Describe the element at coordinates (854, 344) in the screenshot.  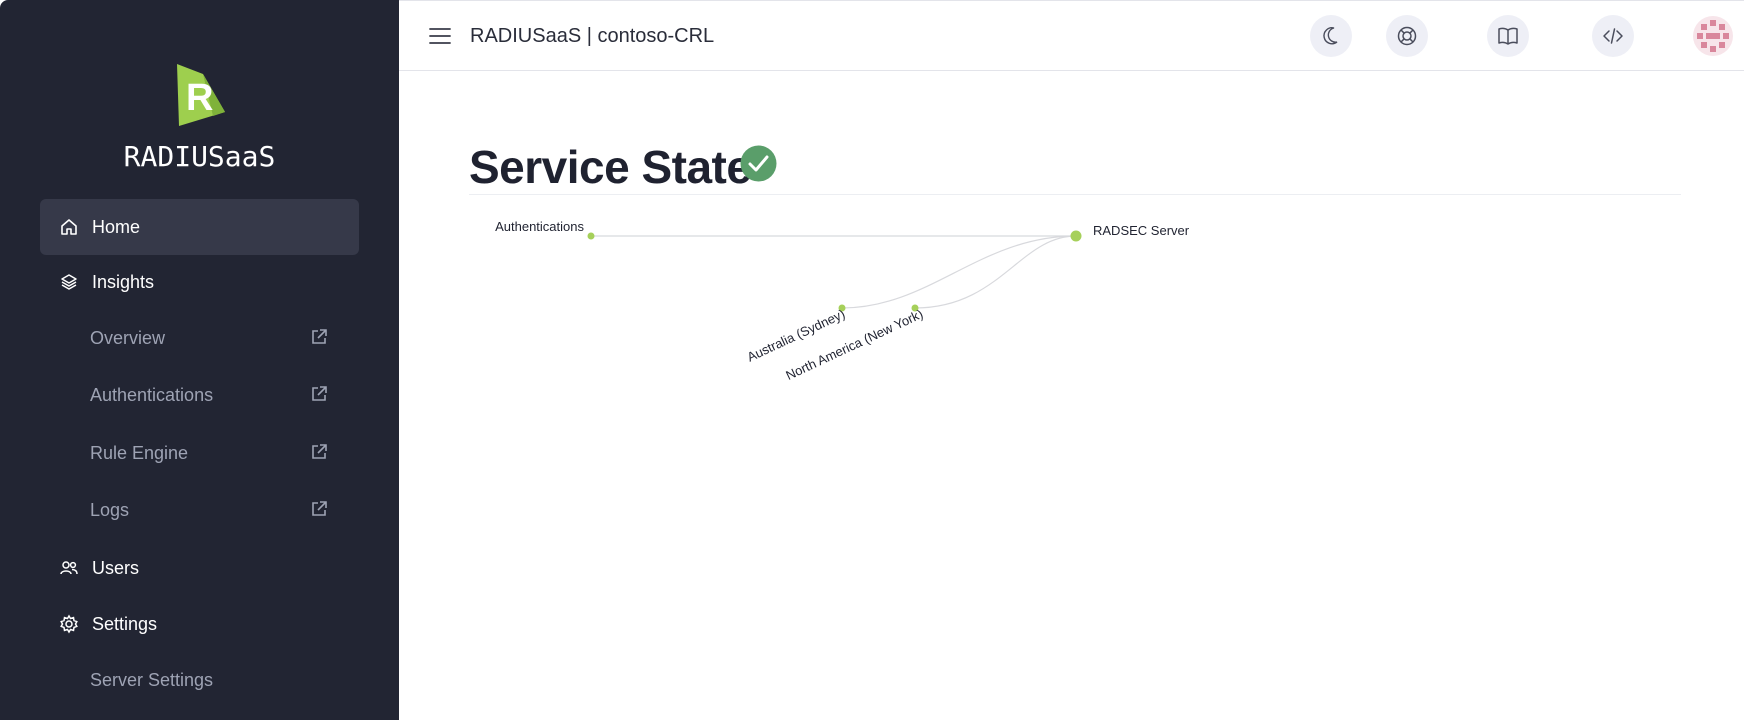
I see `graph-label: North America (New York)` at that location.